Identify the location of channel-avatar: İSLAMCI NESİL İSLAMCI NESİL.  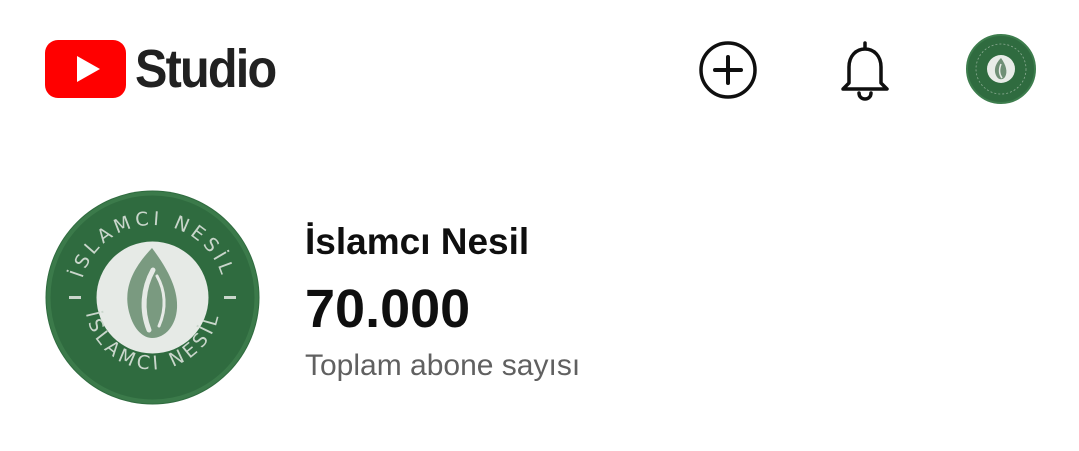
(152, 297).